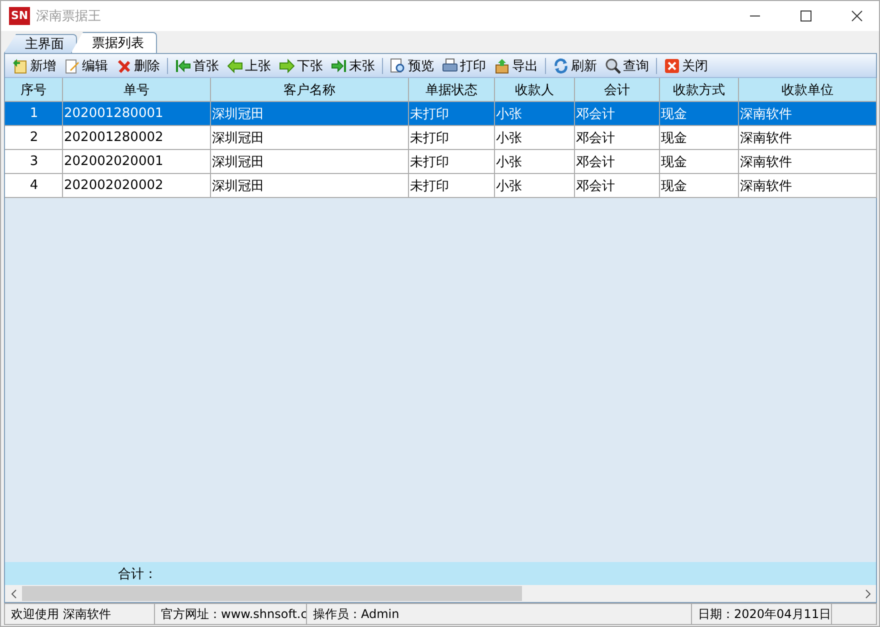  Describe the element at coordinates (272, 593) in the screenshot. I see `scrollbar-thumb` at that location.